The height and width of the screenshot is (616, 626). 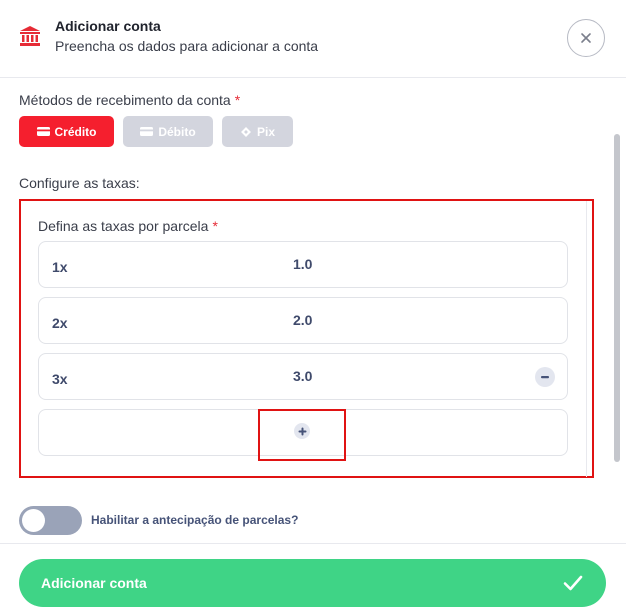 What do you see at coordinates (60, 267) in the screenshot?
I see `installment-label: 1x` at bounding box center [60, 267].